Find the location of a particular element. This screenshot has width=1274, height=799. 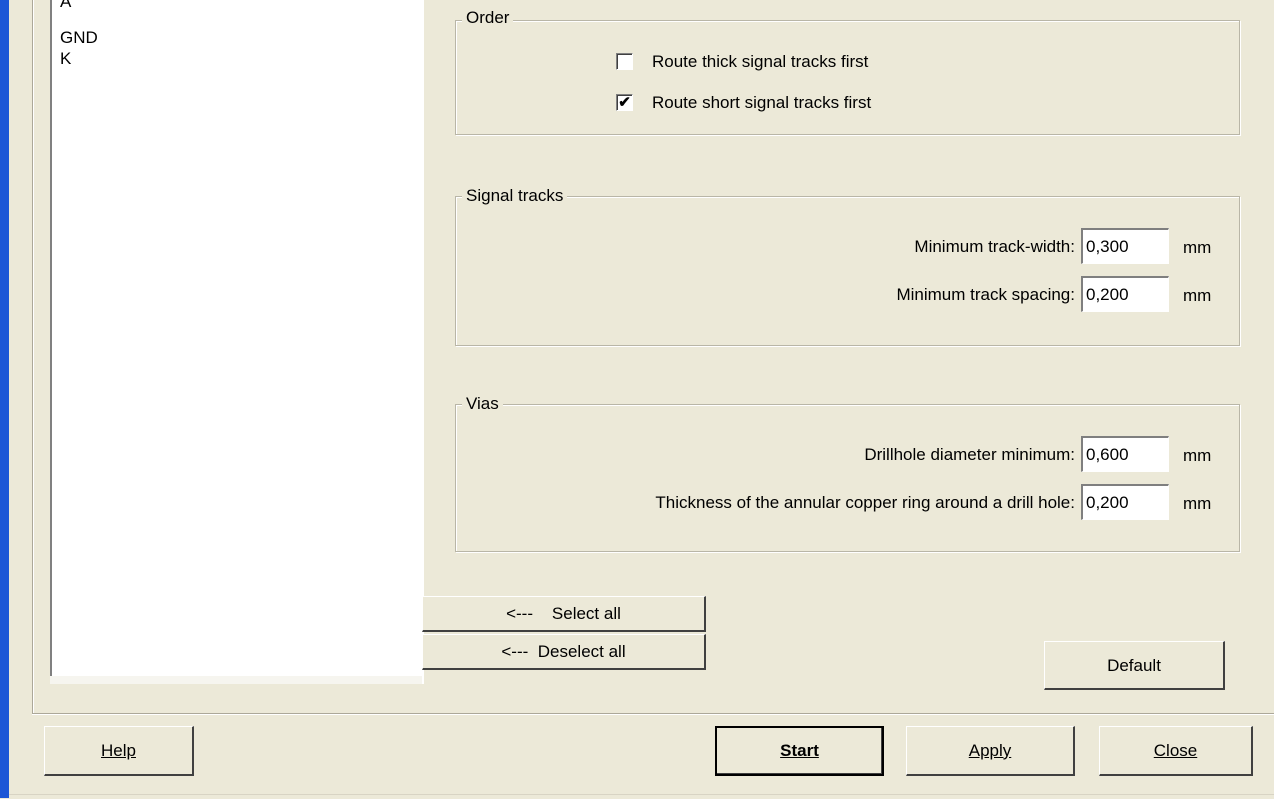

annular-ring-unit: mm is located at coordinates (1197, 503).